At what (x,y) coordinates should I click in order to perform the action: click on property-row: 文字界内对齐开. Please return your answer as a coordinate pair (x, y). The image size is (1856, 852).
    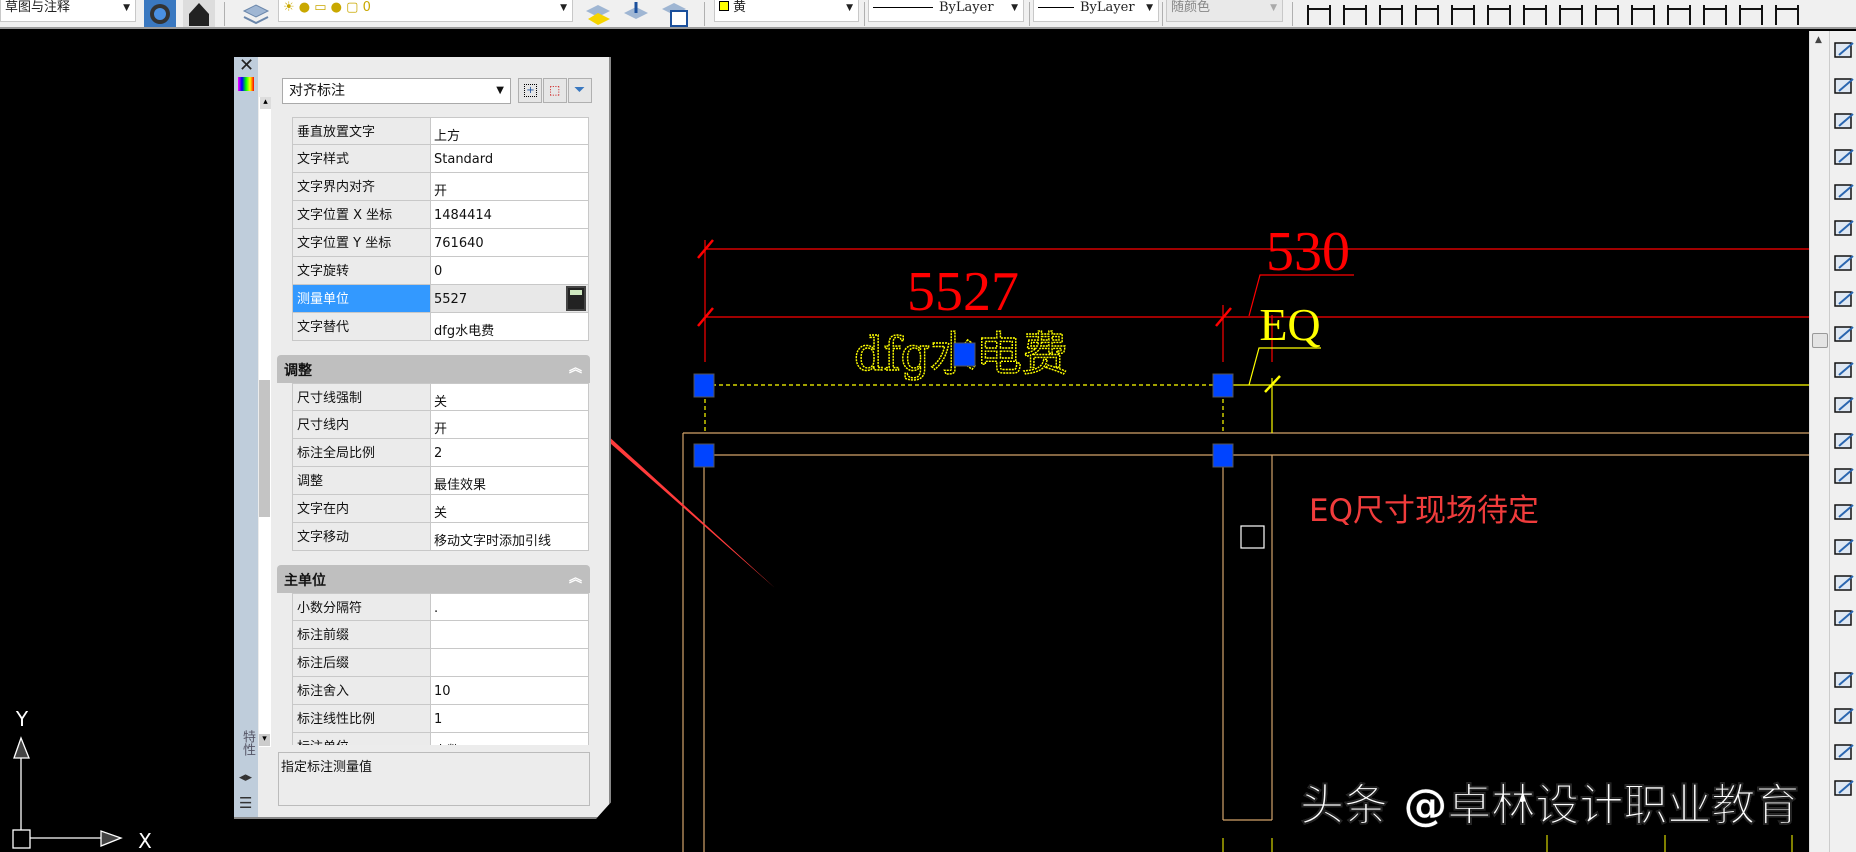
    Looking at the image, I should click on (440, 187).